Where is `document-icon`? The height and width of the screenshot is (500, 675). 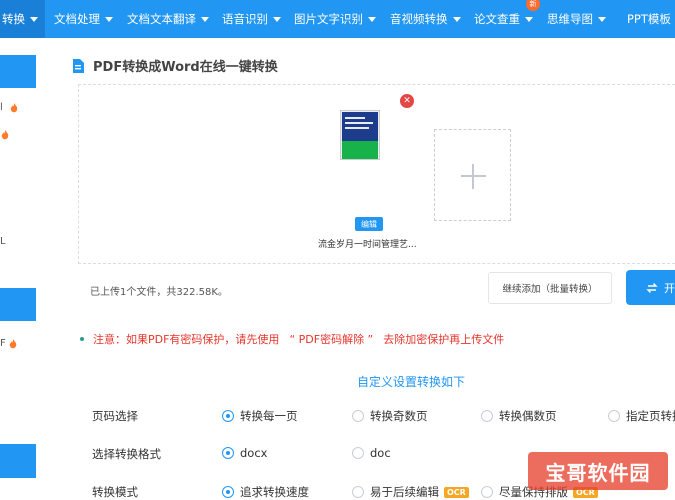
document-icon is located at coordinates (78, 65).